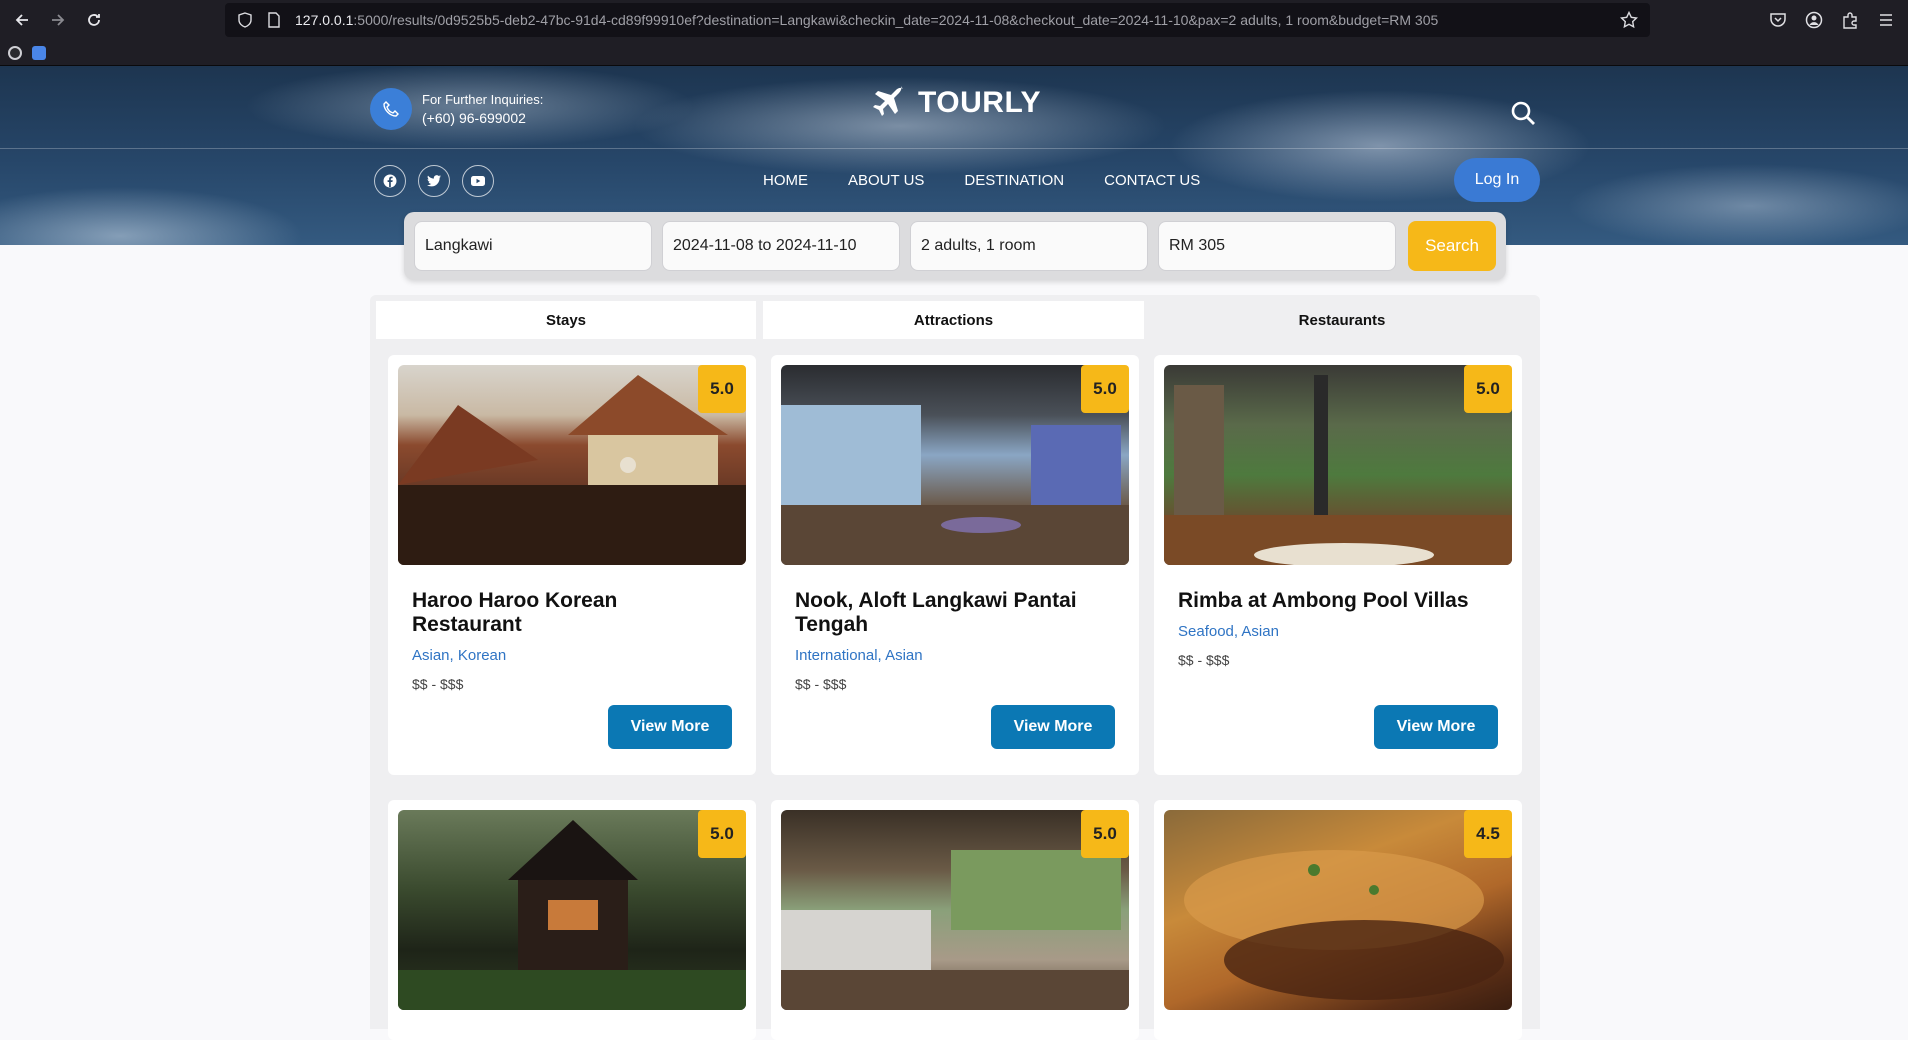  I want to click on forward-icon, so click(58, 20).